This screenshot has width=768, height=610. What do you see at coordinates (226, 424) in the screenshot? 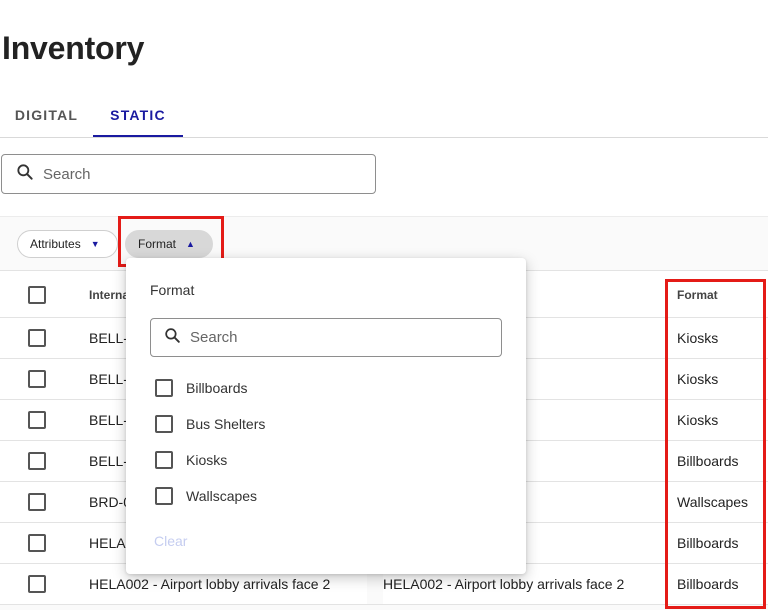
I see `option-label: Bus Shelters` at bounding box center [226, 424].